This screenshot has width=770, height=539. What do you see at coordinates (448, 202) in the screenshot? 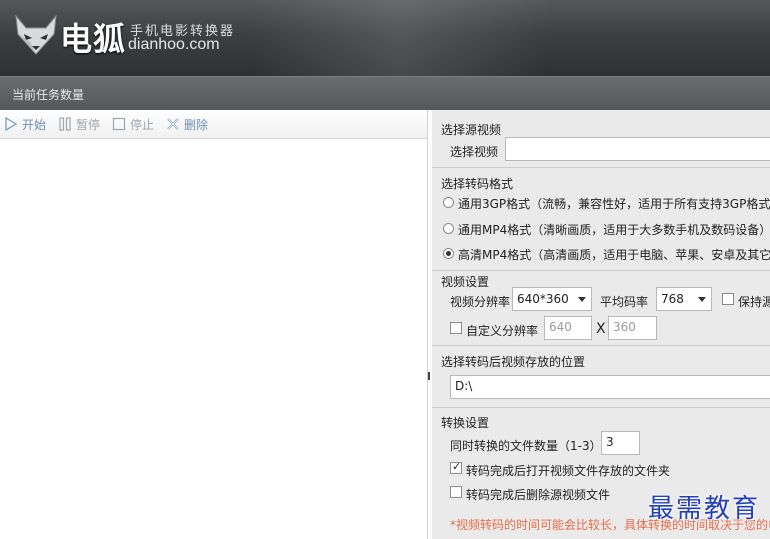
I see `format-3gp-radio` at bounding box center [448, 202].